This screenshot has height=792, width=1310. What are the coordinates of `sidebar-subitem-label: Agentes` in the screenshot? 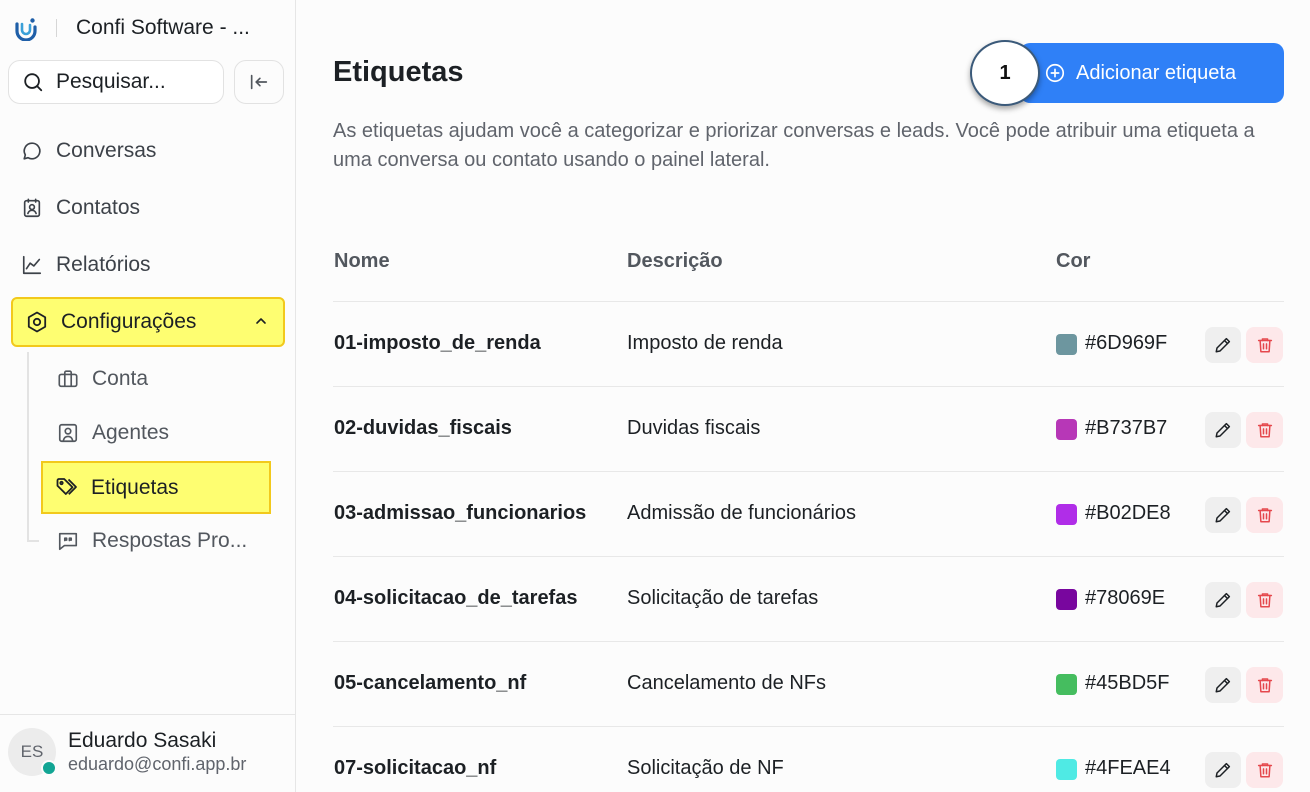 It's located at (131, 432).